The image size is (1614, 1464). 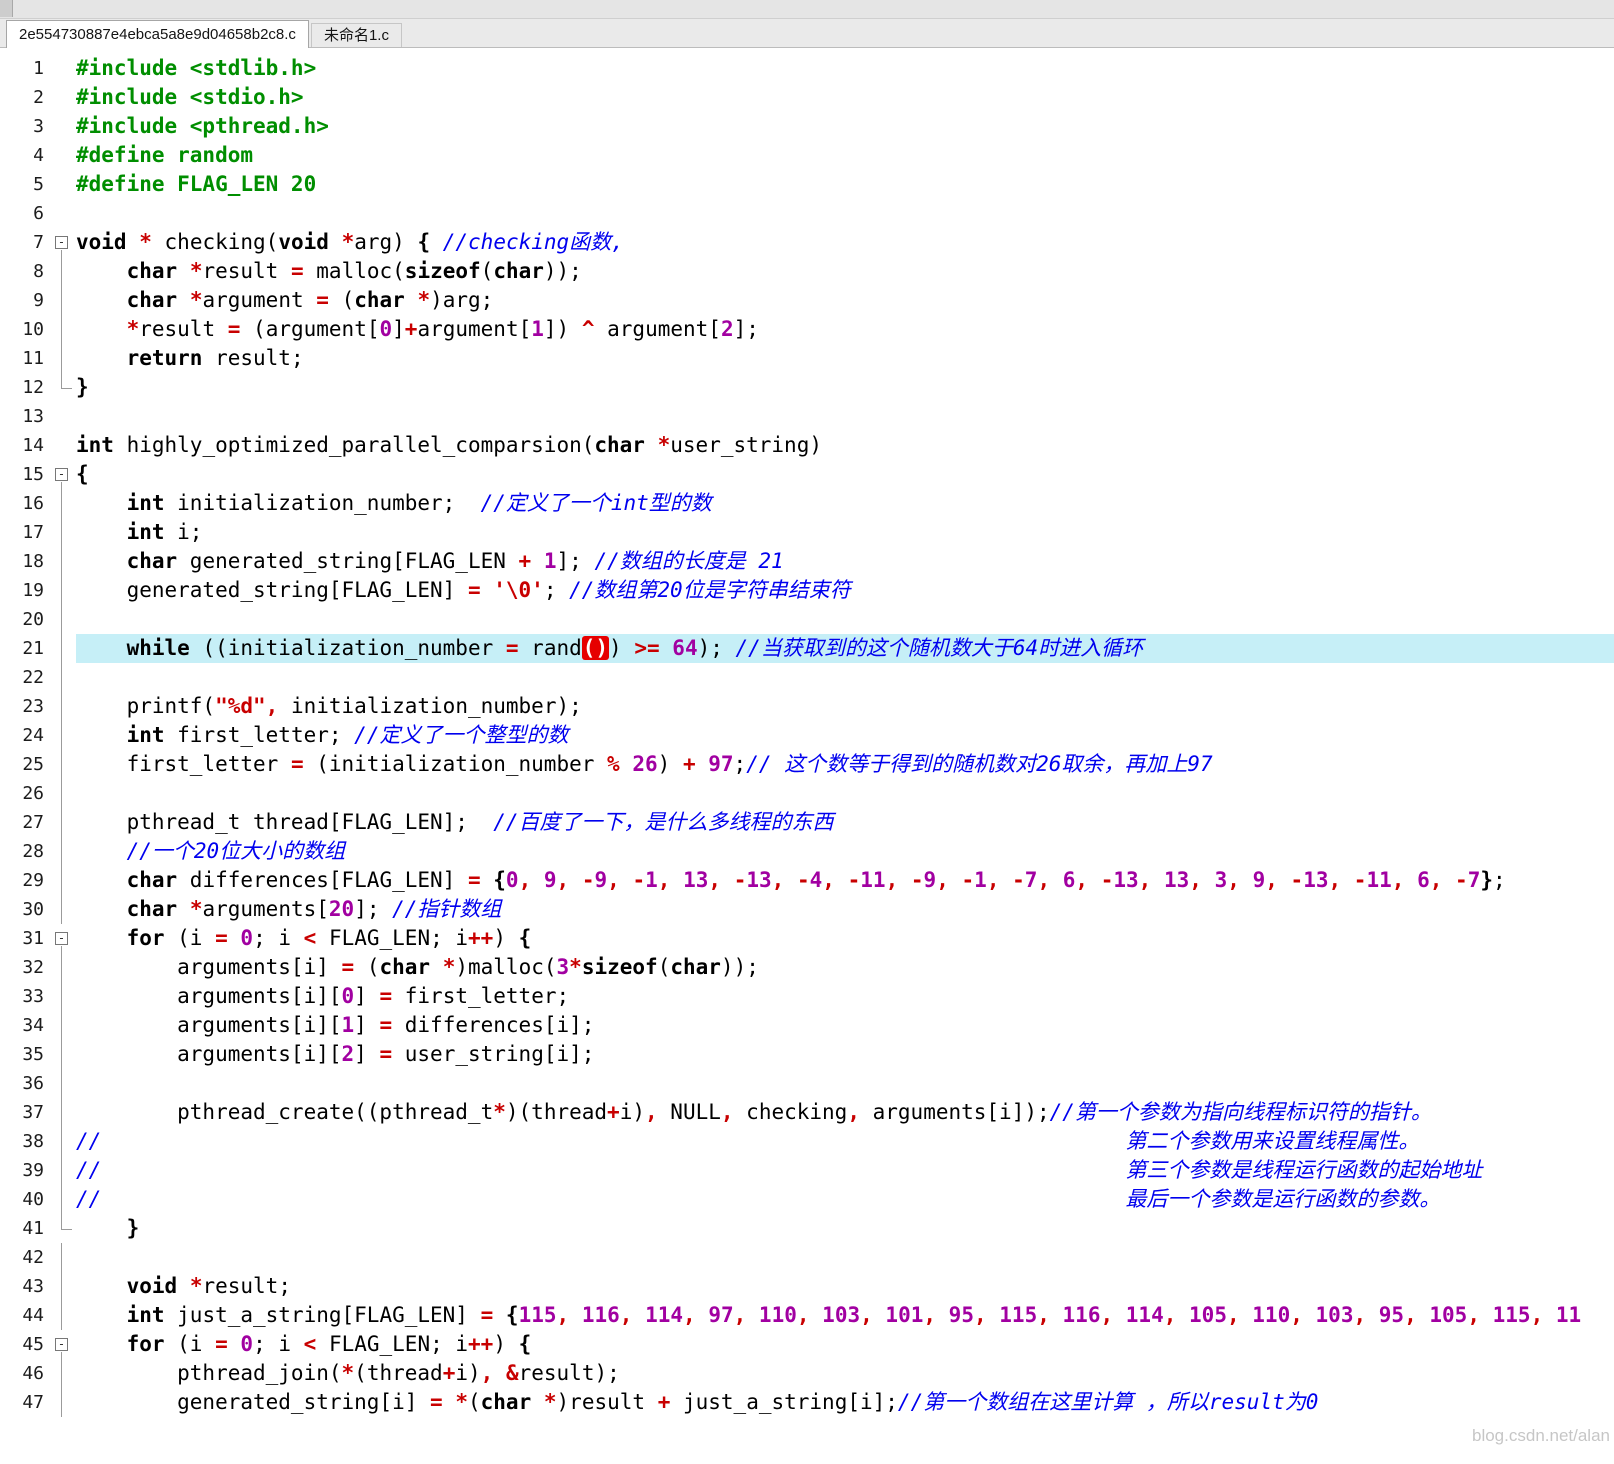 What do you see at coordinates (845, 1286) in the screenshot?
I see `code-text: void *result;` at bounding box center [845, 1286].